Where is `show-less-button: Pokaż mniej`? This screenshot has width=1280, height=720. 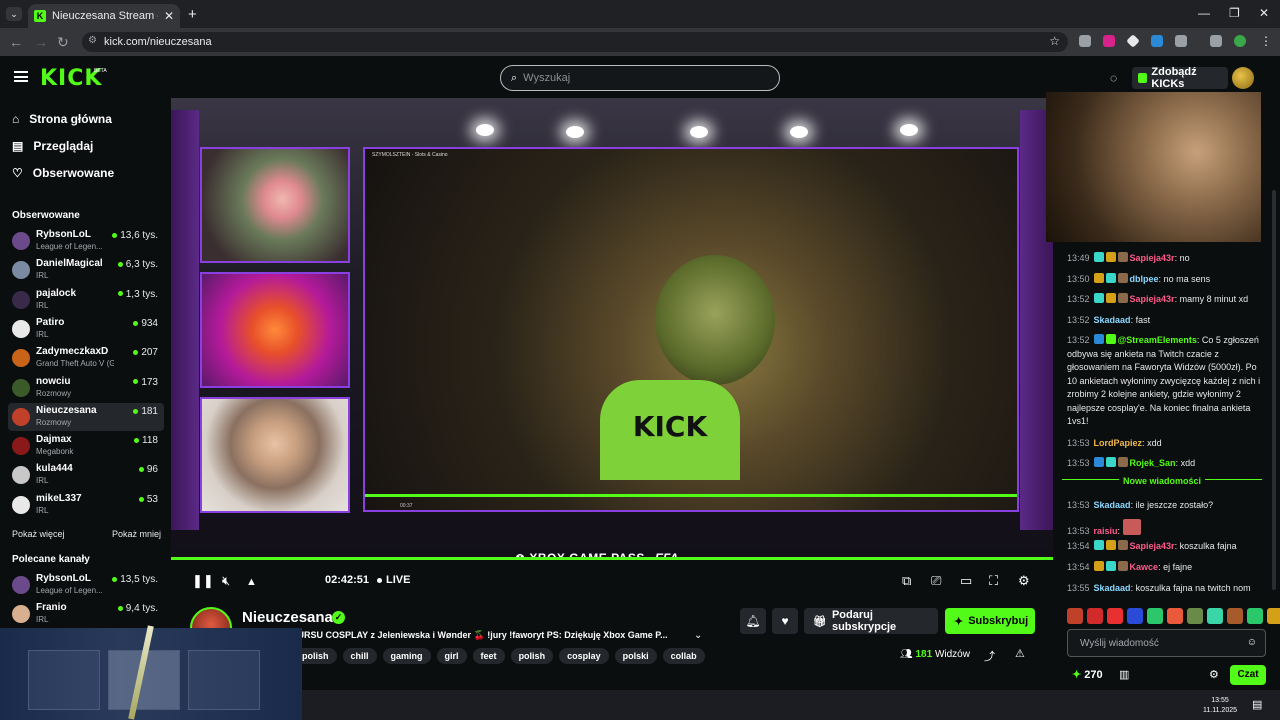 show-less-button: Pokaż mniej is located at coordinates (136, 534).